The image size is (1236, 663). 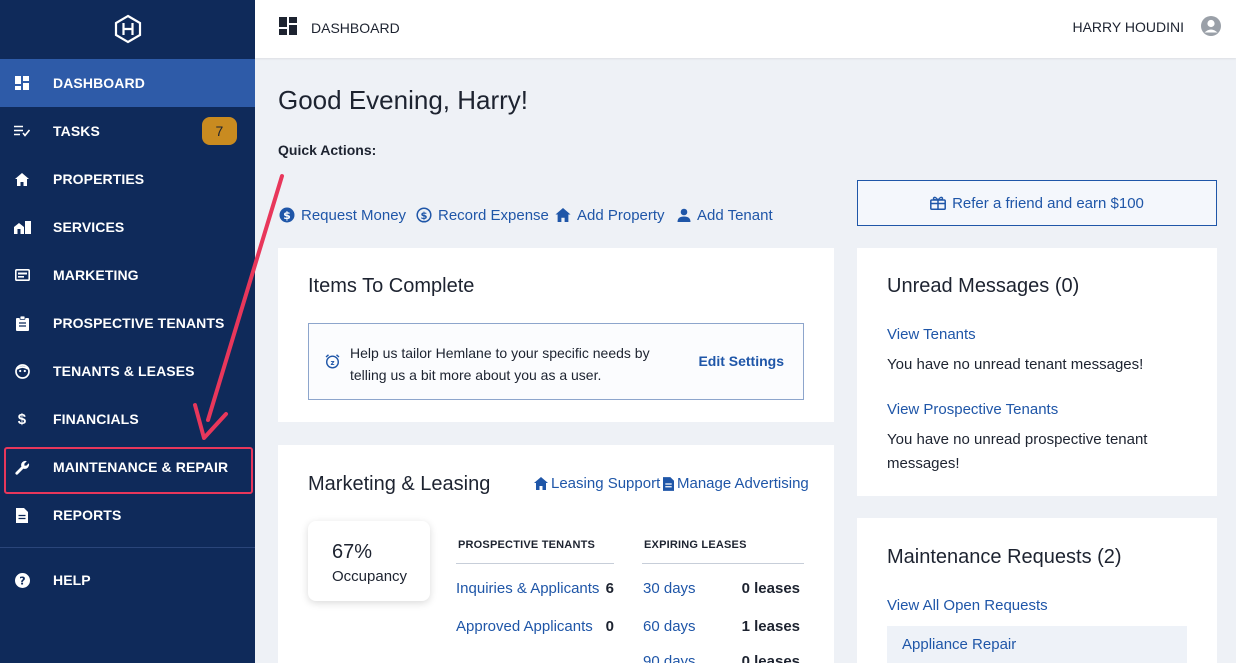 What do you see at coordinates (124, 371) in the screenshot?
I see `sidebar-item-label: TENANTS & LEASES` at bounding box center [124, 371].